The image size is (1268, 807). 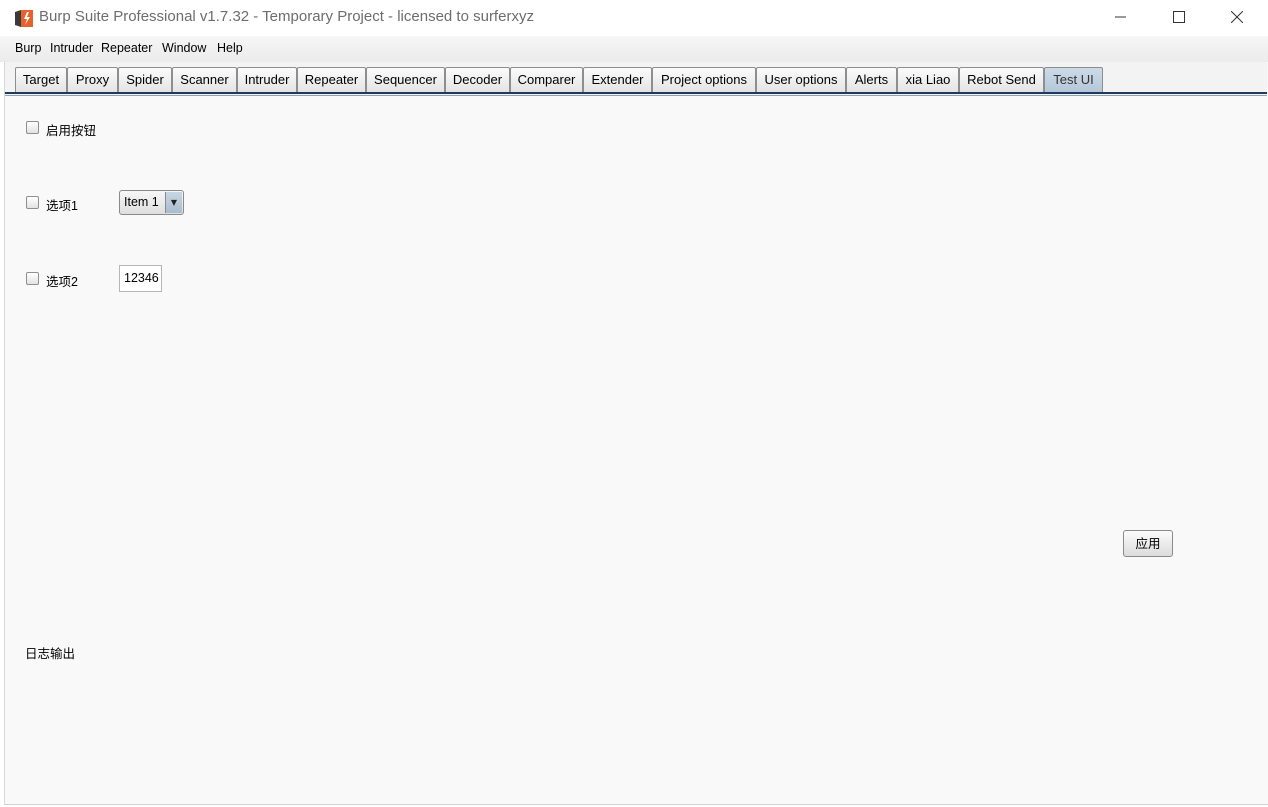 What do you see at coordinates (1148, 543) in the screenshot?
I see `apply-button: 应用` at bounding box center [1148, 543].